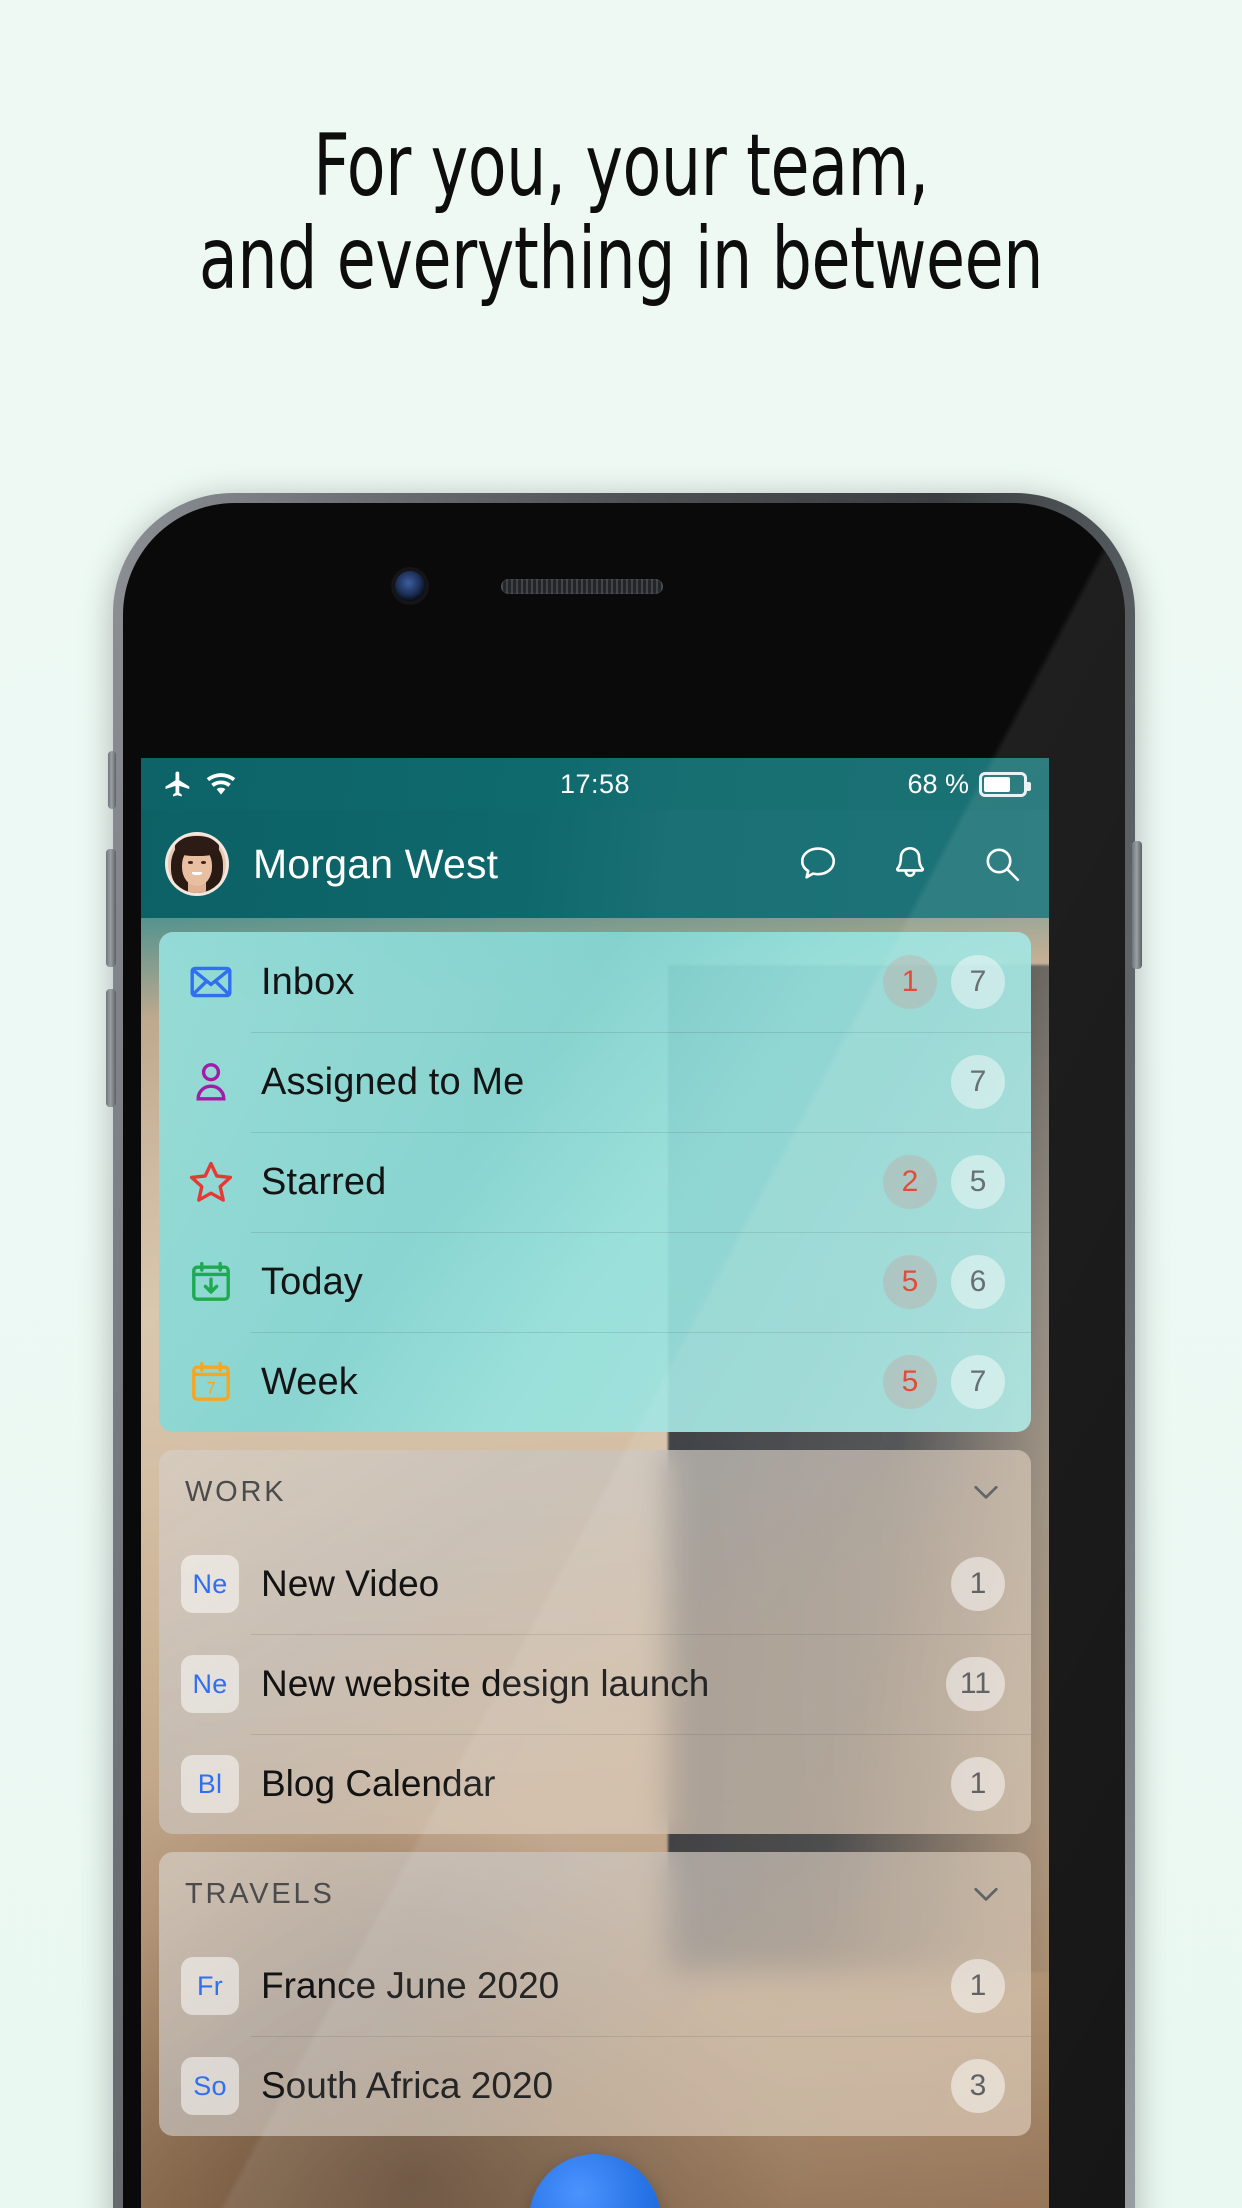 This screenshot has width=1242, height=2208. I want to click on list-item-label: Today, so click(312, 1281).